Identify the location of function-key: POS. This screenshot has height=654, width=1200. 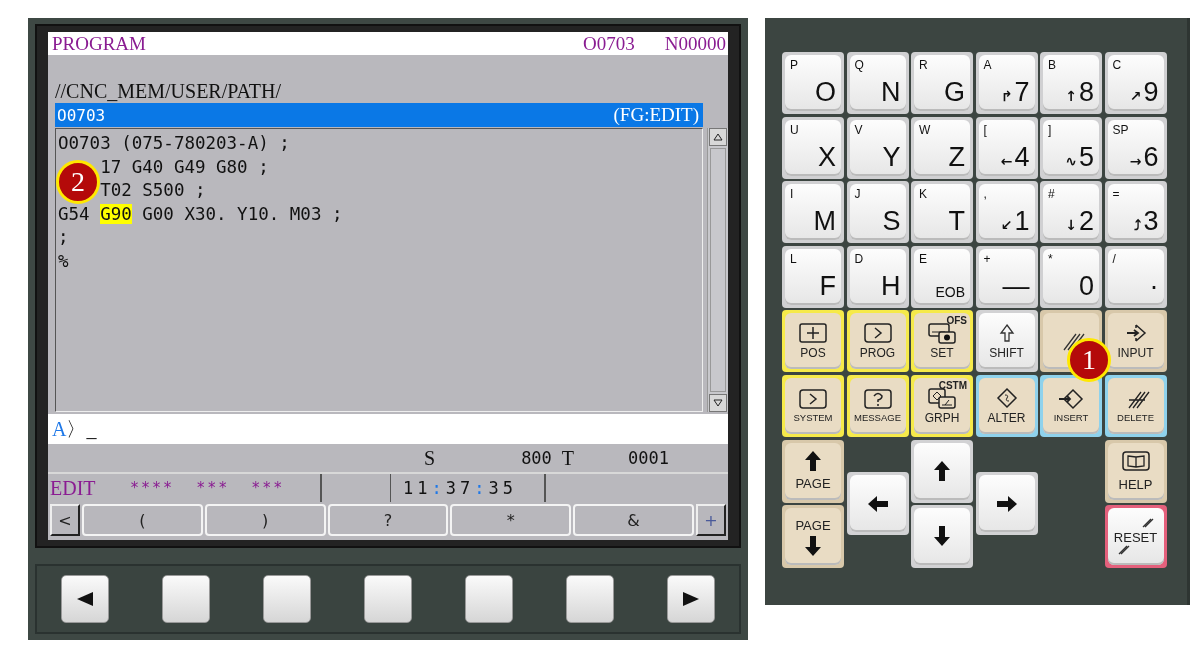
(813, 341).